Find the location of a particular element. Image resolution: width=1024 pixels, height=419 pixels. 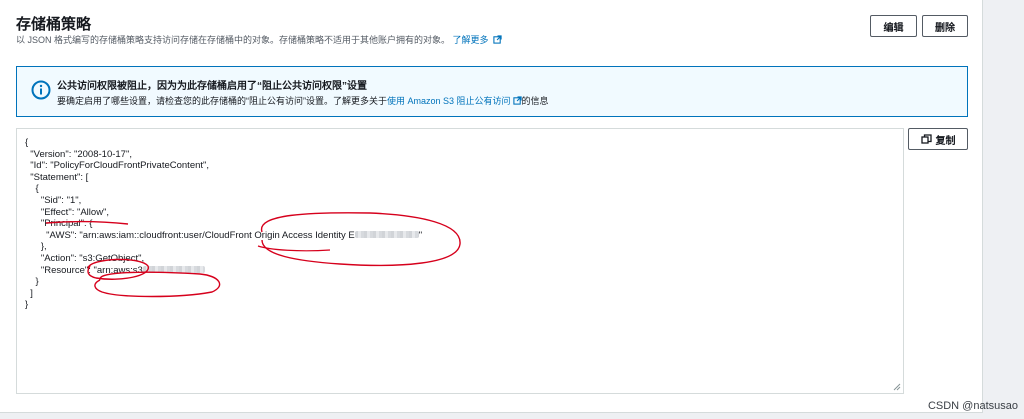

code-line: }, is located at coordinates (36, 247).